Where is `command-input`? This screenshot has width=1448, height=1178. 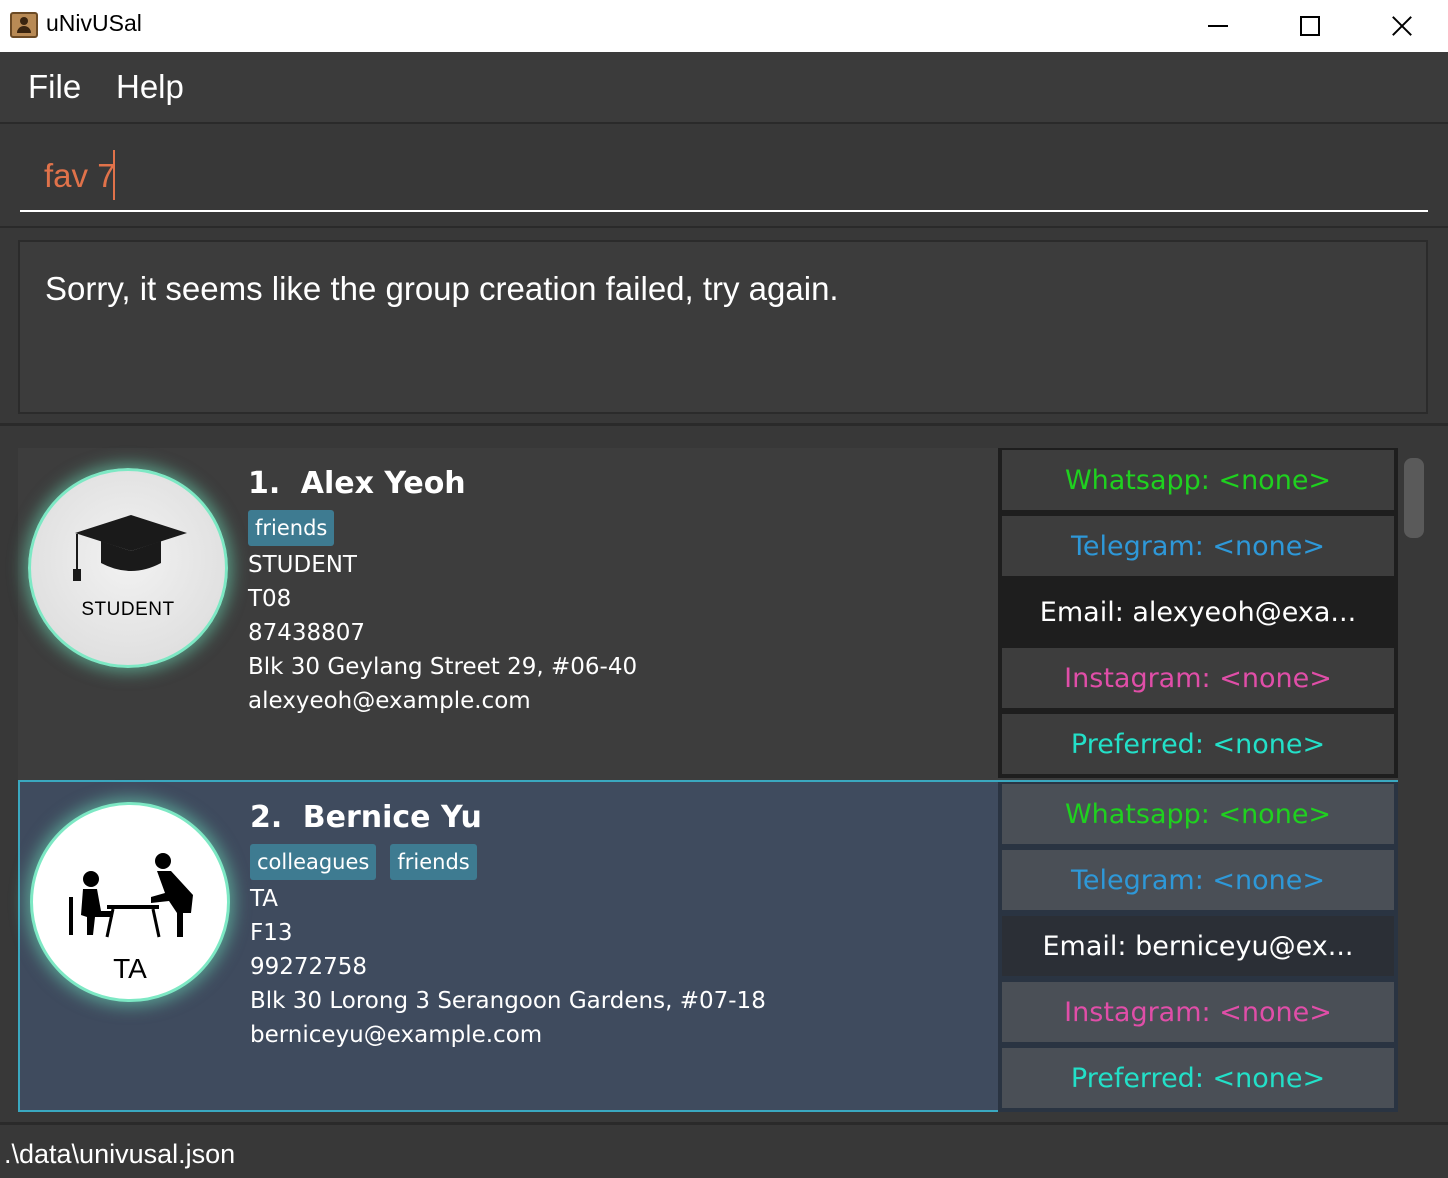
command-input is located at coordinates (724, 177).